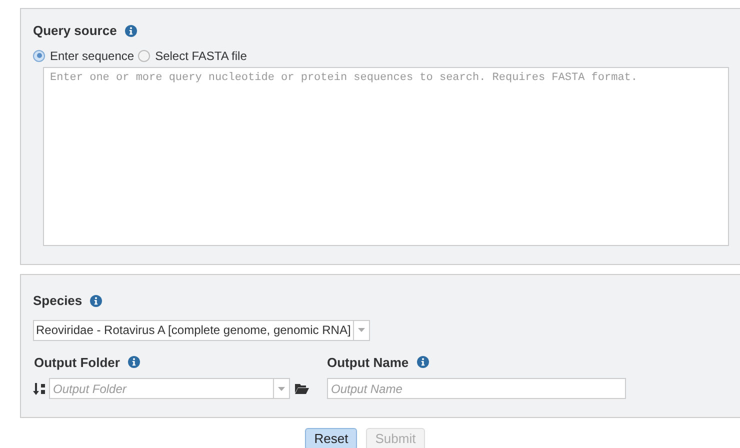 The height and width of the screenshot is (448, 740). Describe the element at coordinates (57, 301) in the screenshot. I see `section-title: Species` at that location.